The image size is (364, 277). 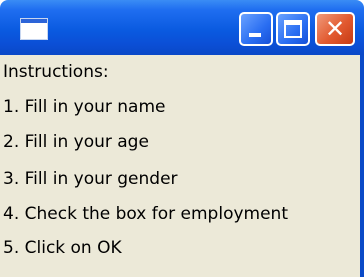 What do you see at coordinates (90, 179) in the screenshot?
I see `instruction-step-3: 3. Fill in your gender` at bounding box center [90, 179].